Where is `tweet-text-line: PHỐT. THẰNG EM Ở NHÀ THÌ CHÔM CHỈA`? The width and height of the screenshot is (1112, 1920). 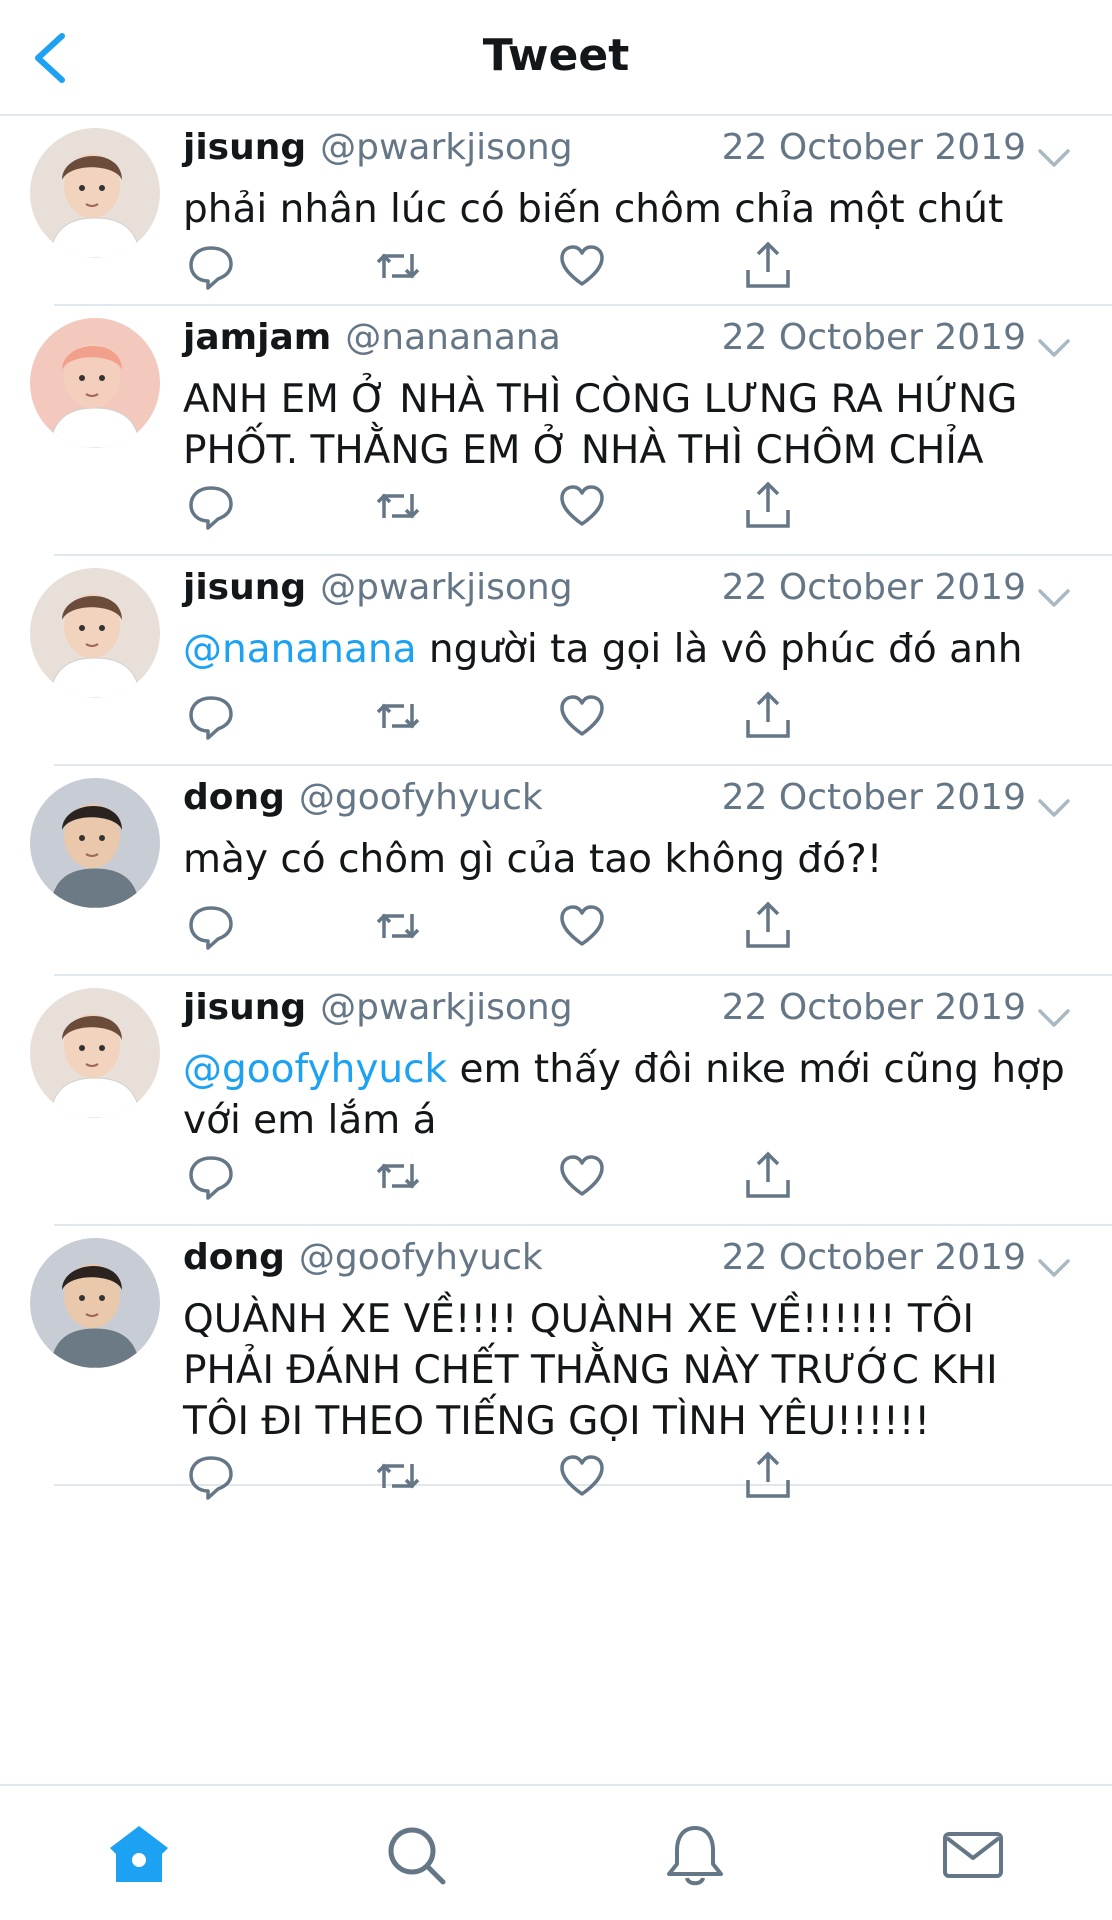 tweet-text-line: PHỐT. THẰNG EM Ở NHÀ THÌ CHÔM CHỈA is located at coordinates (627, 450).